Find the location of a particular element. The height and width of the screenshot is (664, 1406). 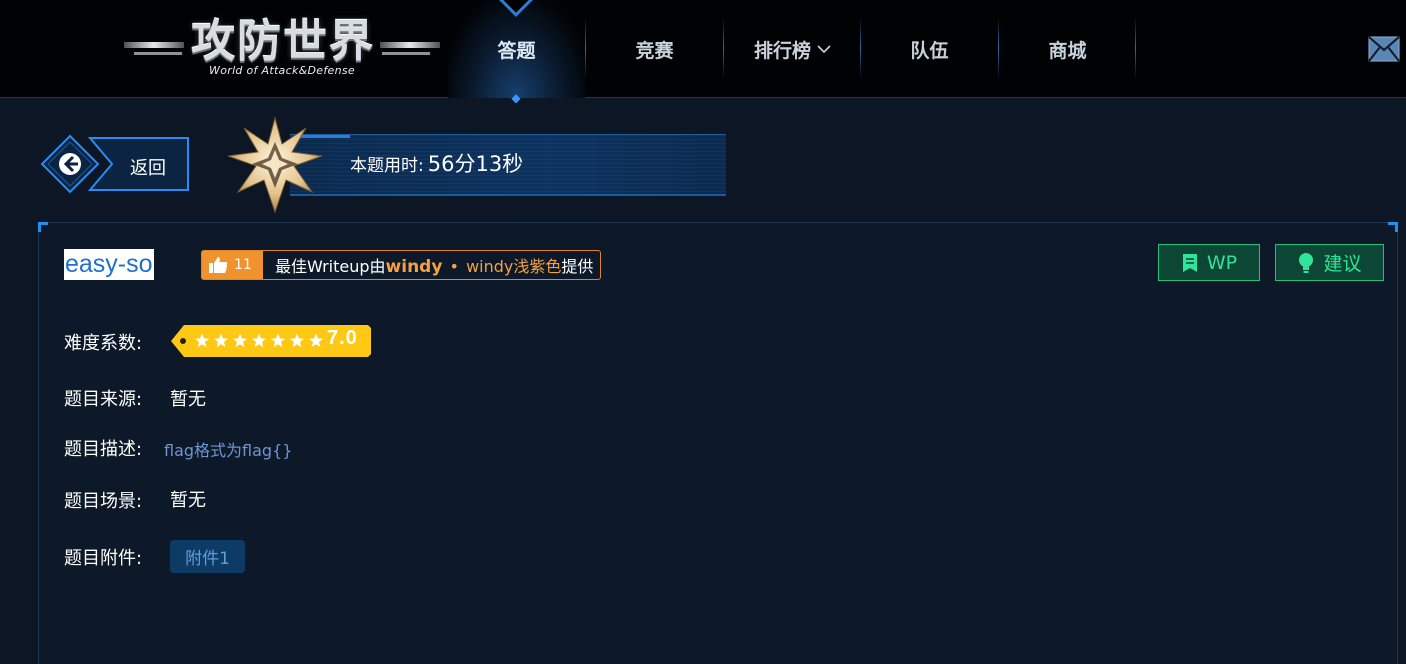

card-corner-top-right is located at coordinates (1393, 227).